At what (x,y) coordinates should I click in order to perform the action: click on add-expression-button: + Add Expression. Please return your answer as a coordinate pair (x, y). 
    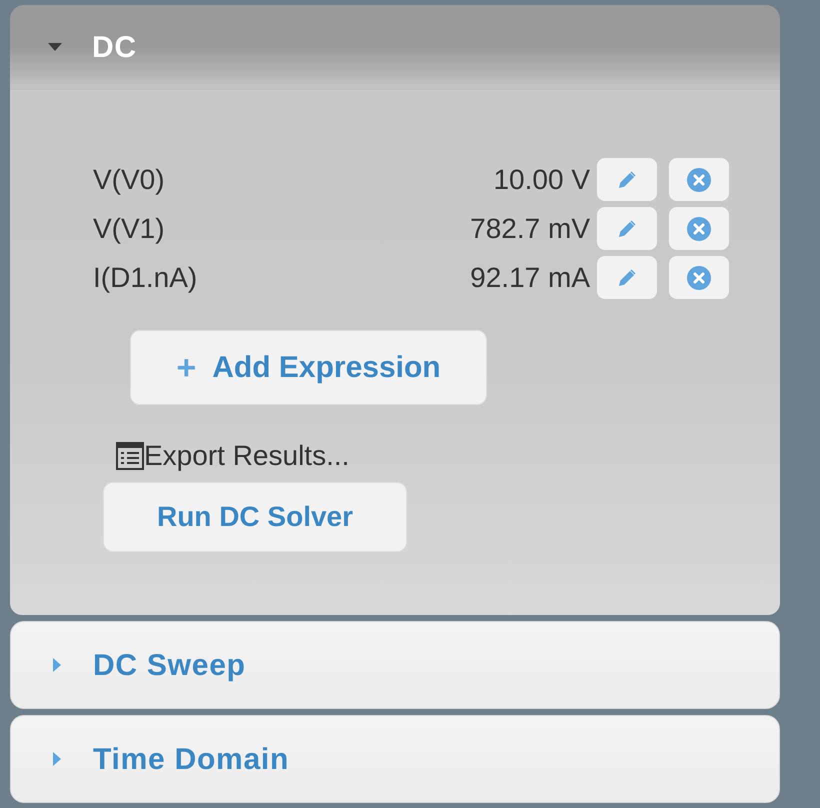
    Looking at the image, I should click on (308, 367).